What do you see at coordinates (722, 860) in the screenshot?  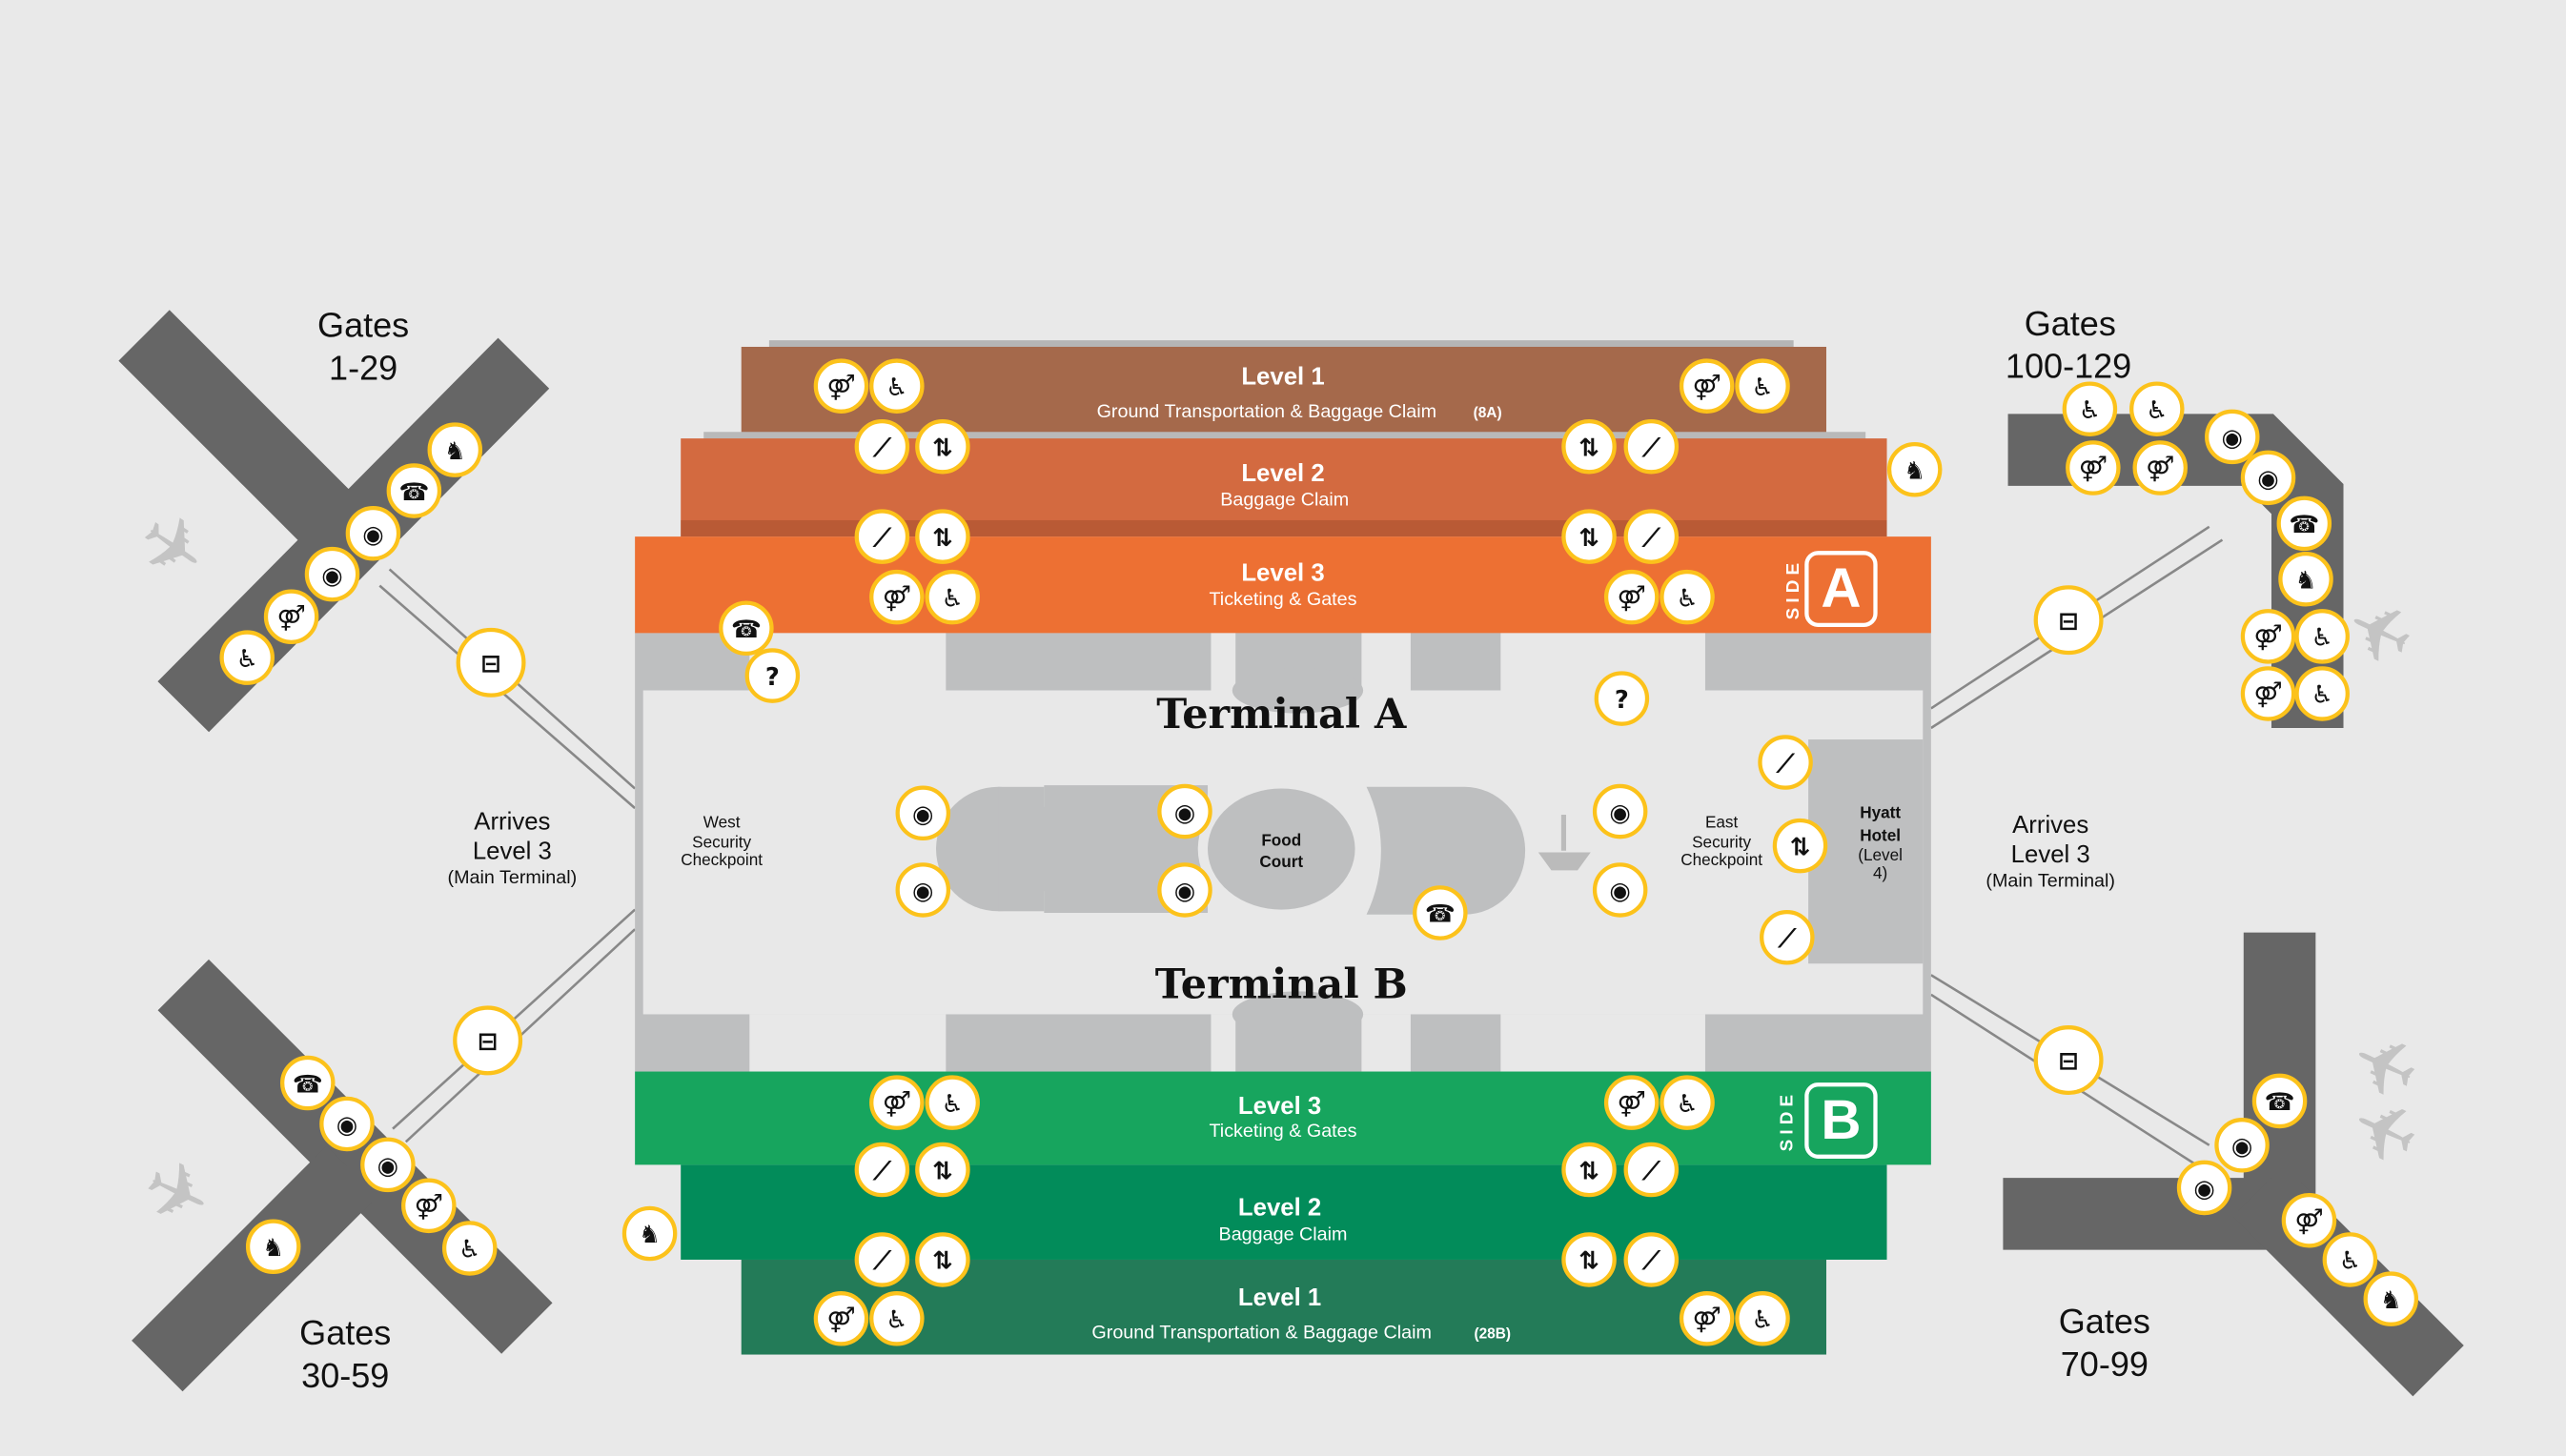 I see `west-checkpoint-label-3: Checkpoint` at bounding box center [722, 860].